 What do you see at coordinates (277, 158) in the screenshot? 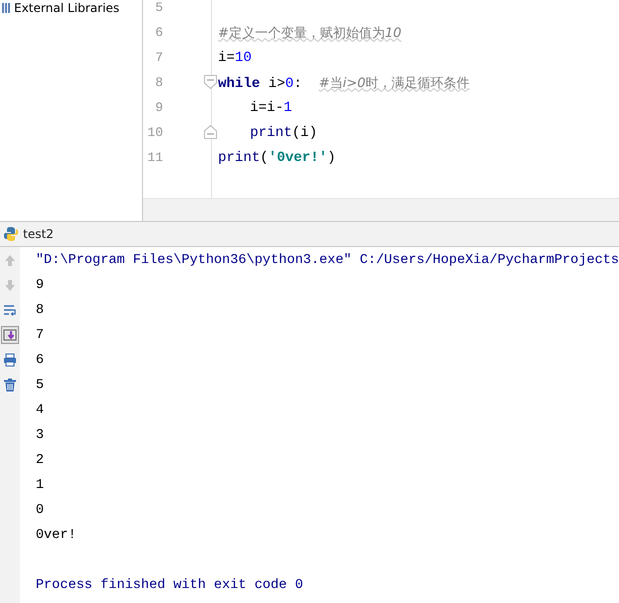
I see `code-line: print('0ver!')` at bounding box center [277, 158].